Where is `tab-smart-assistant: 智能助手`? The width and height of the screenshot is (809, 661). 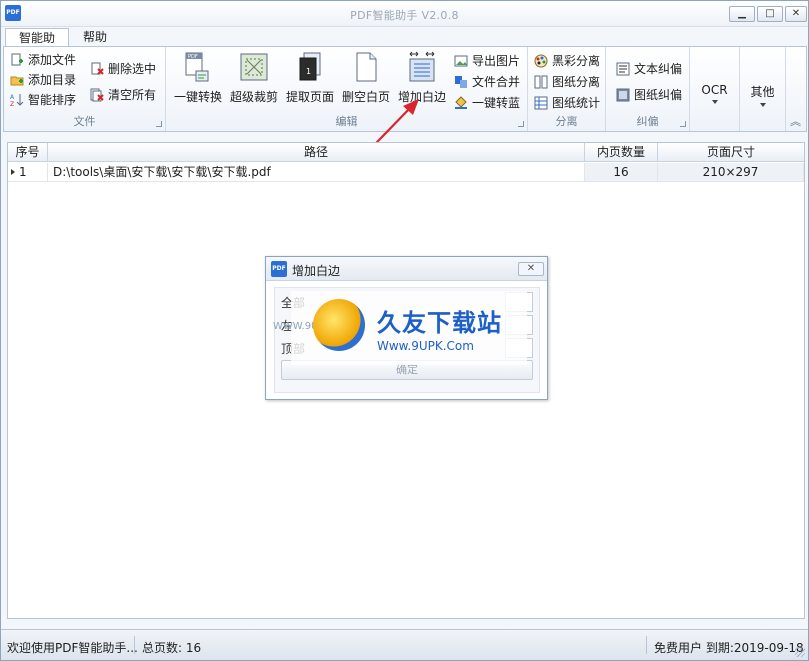 tab-smart-assistant: 智能助手 is located at coordinates (37, 45).